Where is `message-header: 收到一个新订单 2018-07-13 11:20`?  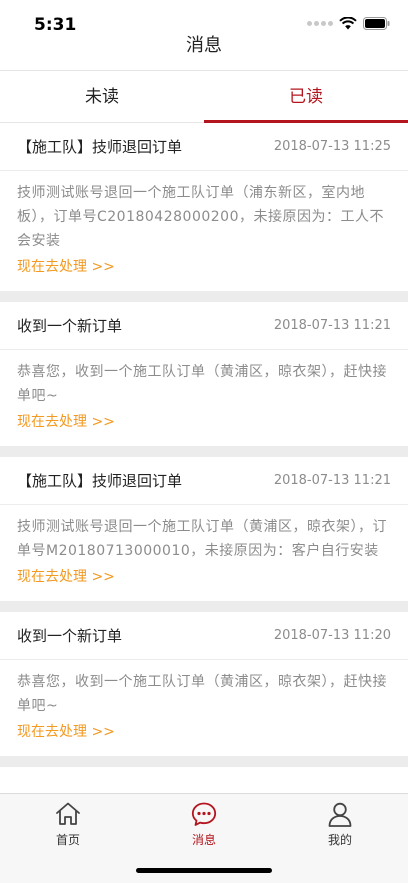 message-header: 收到一个新订单 2018-07-13 11:20 is located at coordinates (204, 636).